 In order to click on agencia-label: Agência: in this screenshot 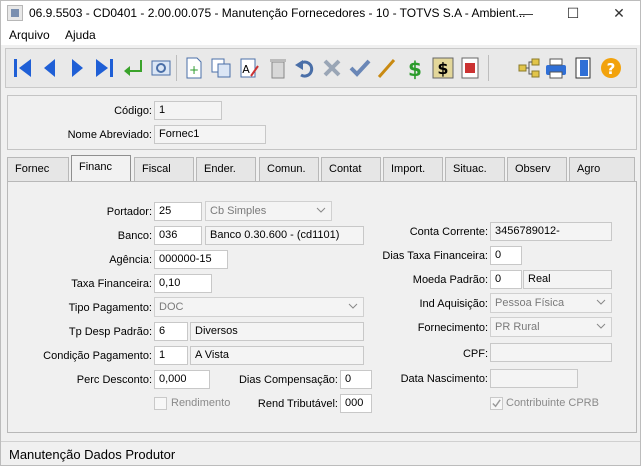, I will do `click(130, 260)`.